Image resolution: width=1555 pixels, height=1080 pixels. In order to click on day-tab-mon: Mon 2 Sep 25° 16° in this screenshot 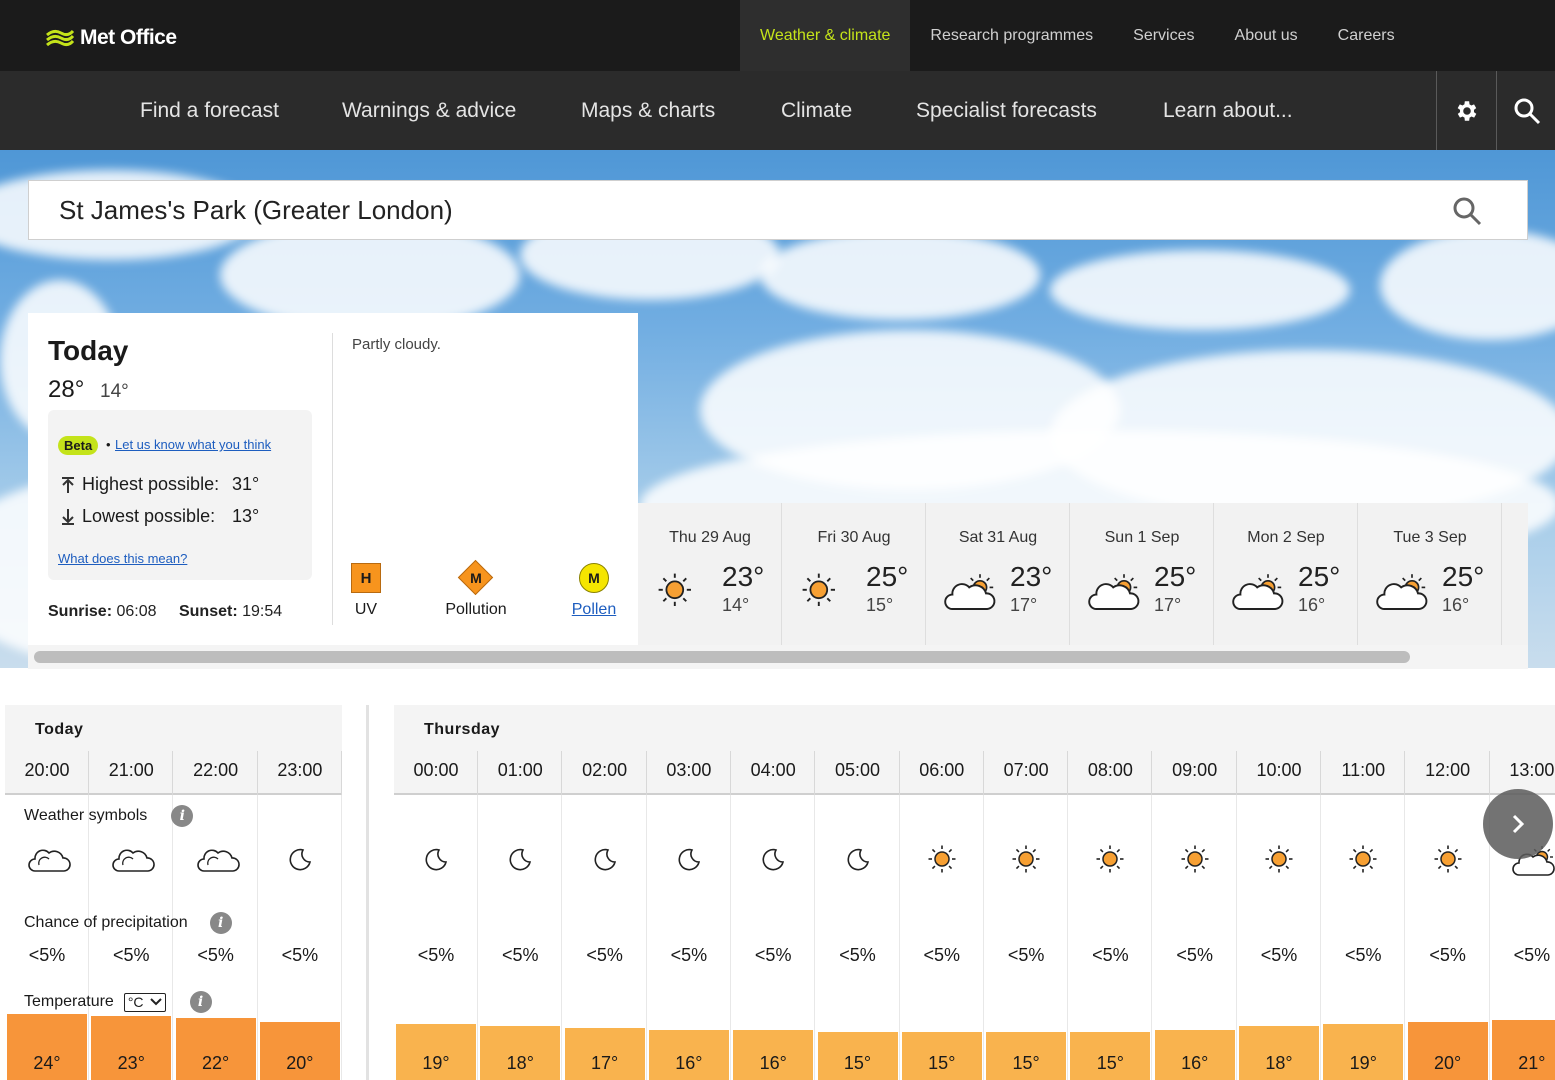, I will do `click(1286, 574)`.